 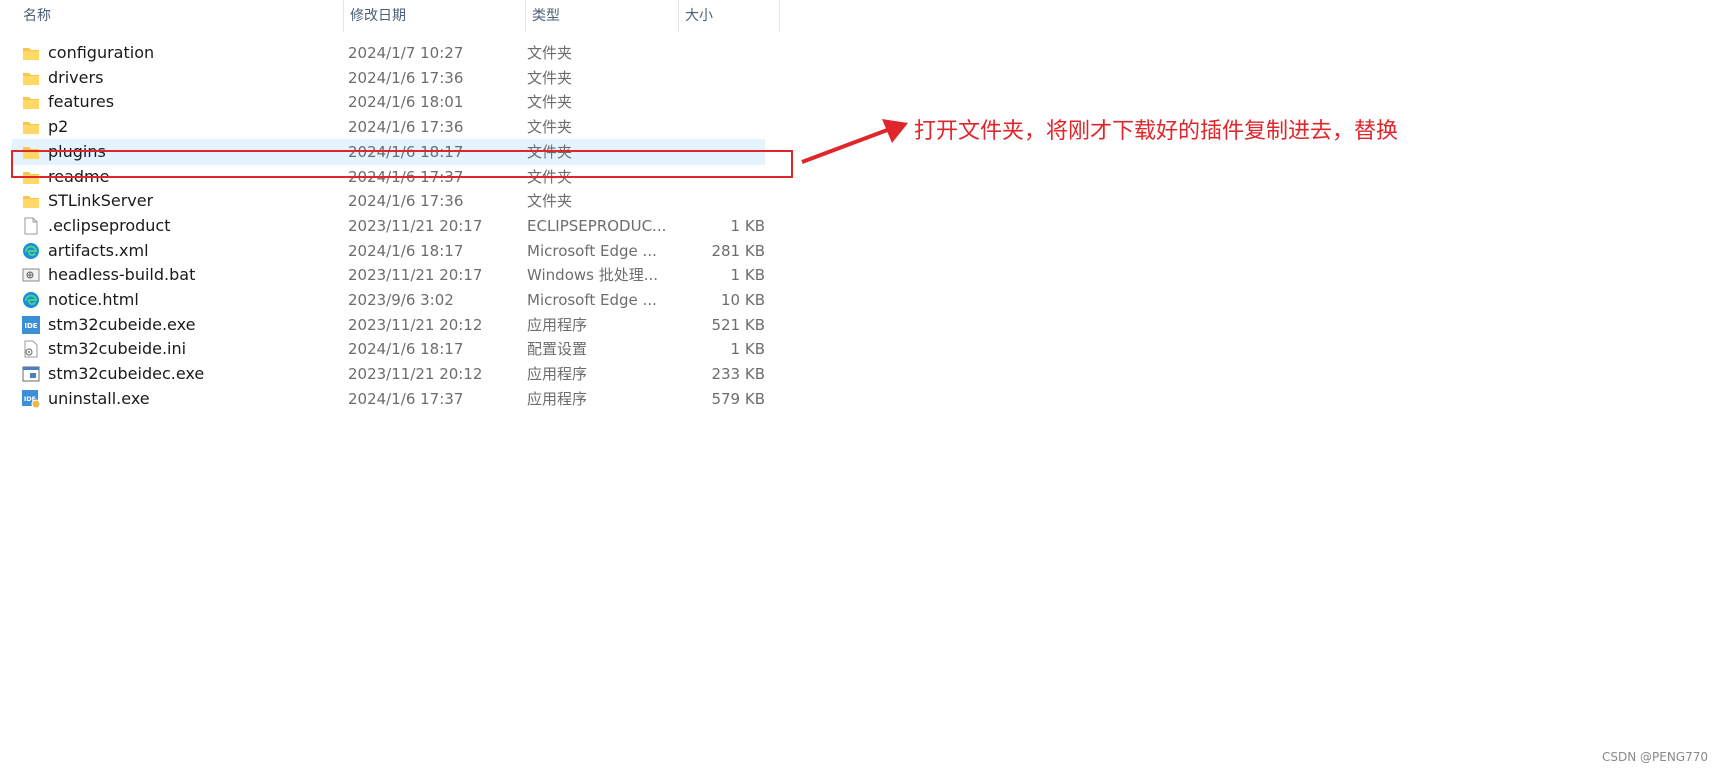 I want to click on file-name: drivers, so click(x=76, y=77).